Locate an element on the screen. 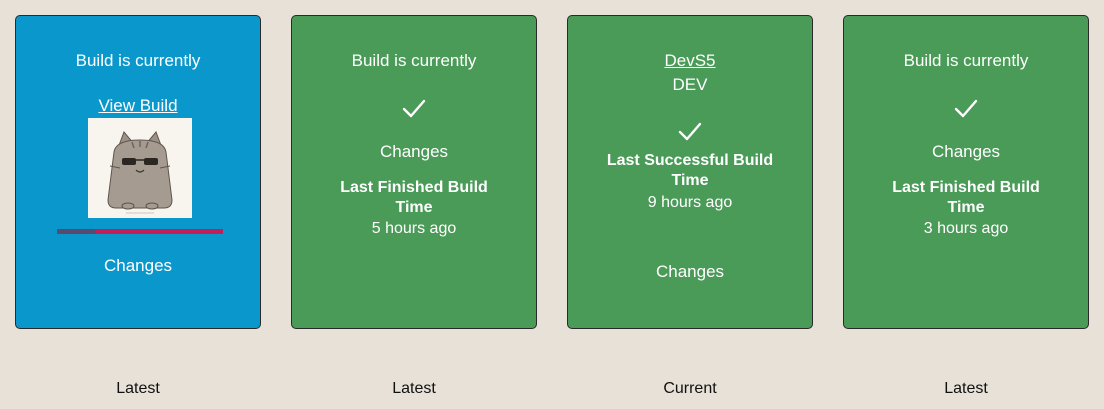  pusheen-cat-icon is located at coordinates (140, 172).